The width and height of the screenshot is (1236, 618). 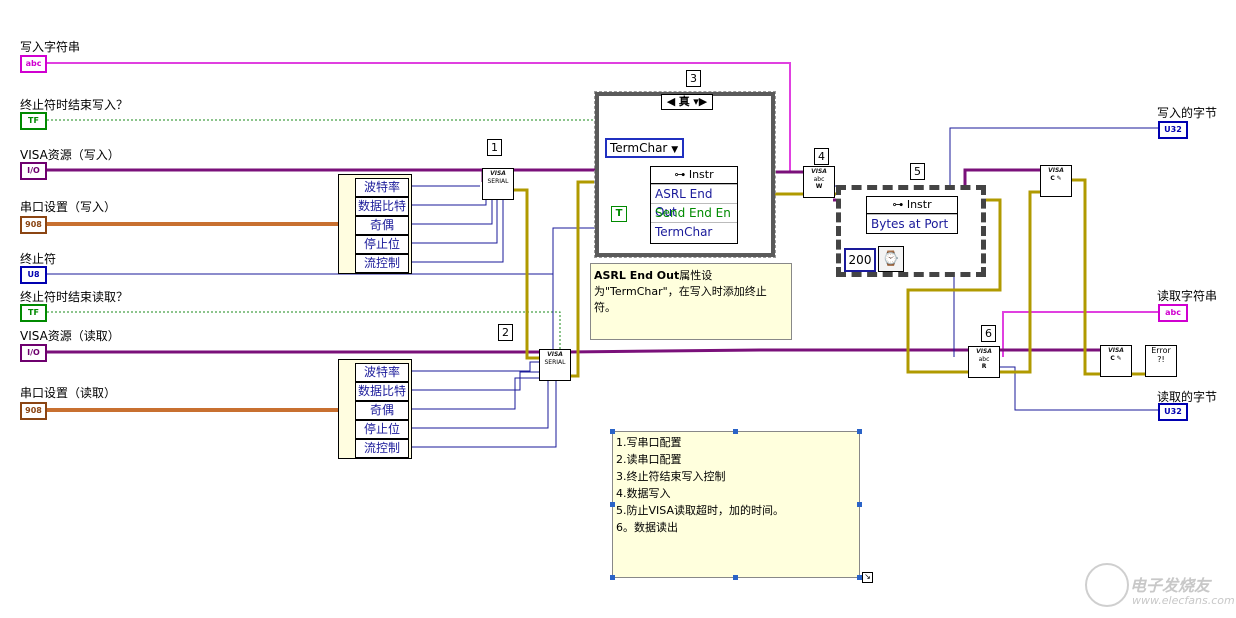 What do you see at coordinates (266, 175) in the screenshot?
I see `wire-visa-write` at bounding box center [266, 175].